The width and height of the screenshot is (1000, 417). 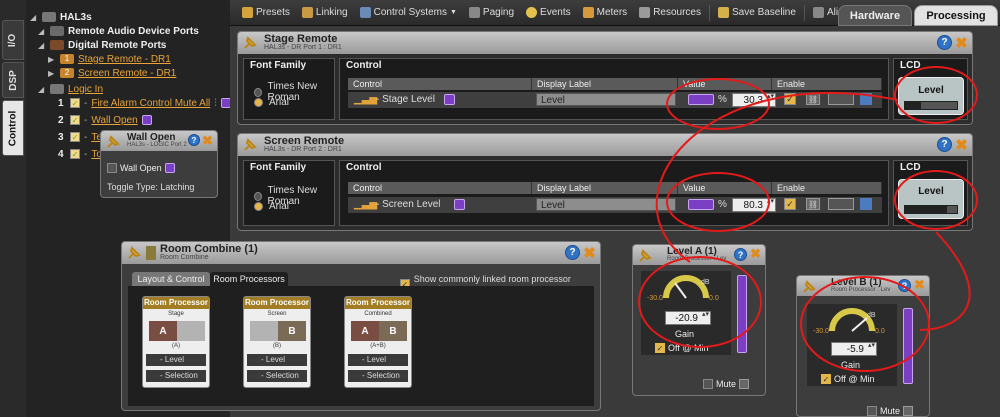 I want to click on tree-logic-item-1: 1 ✓ - Fire Alarm Control Mute All ⫶, so click(x=144, y=103).